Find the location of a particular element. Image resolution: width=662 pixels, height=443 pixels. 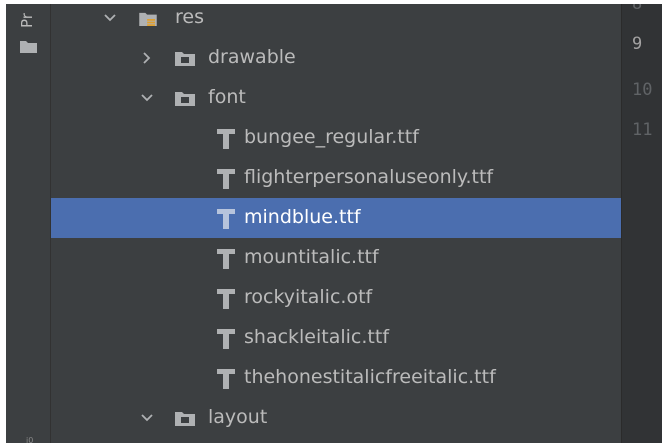

project-tab: Pr is located at coordinates (29, 16).